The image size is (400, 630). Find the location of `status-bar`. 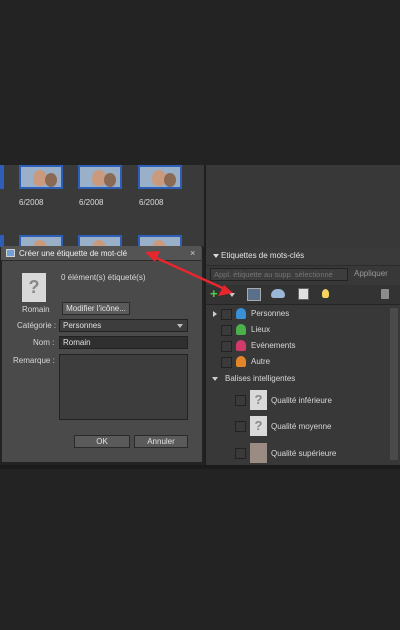

status-bar is located at coordinates (200, 467).